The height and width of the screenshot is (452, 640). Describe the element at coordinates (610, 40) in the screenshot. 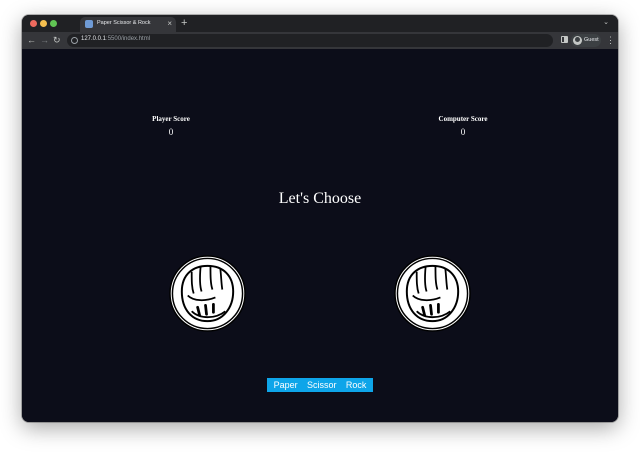

I see `browser-menu-icon: ⋮` at that location.